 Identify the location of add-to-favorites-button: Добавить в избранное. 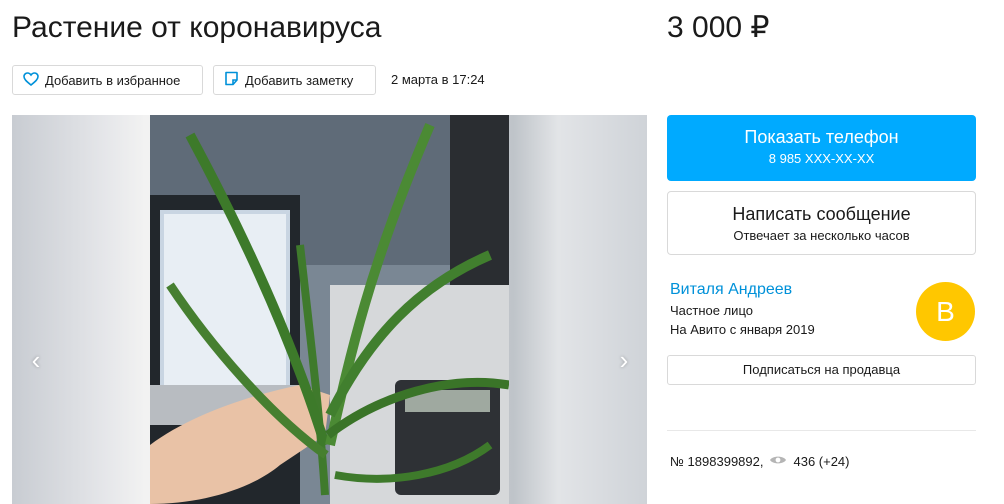
(107, 80).